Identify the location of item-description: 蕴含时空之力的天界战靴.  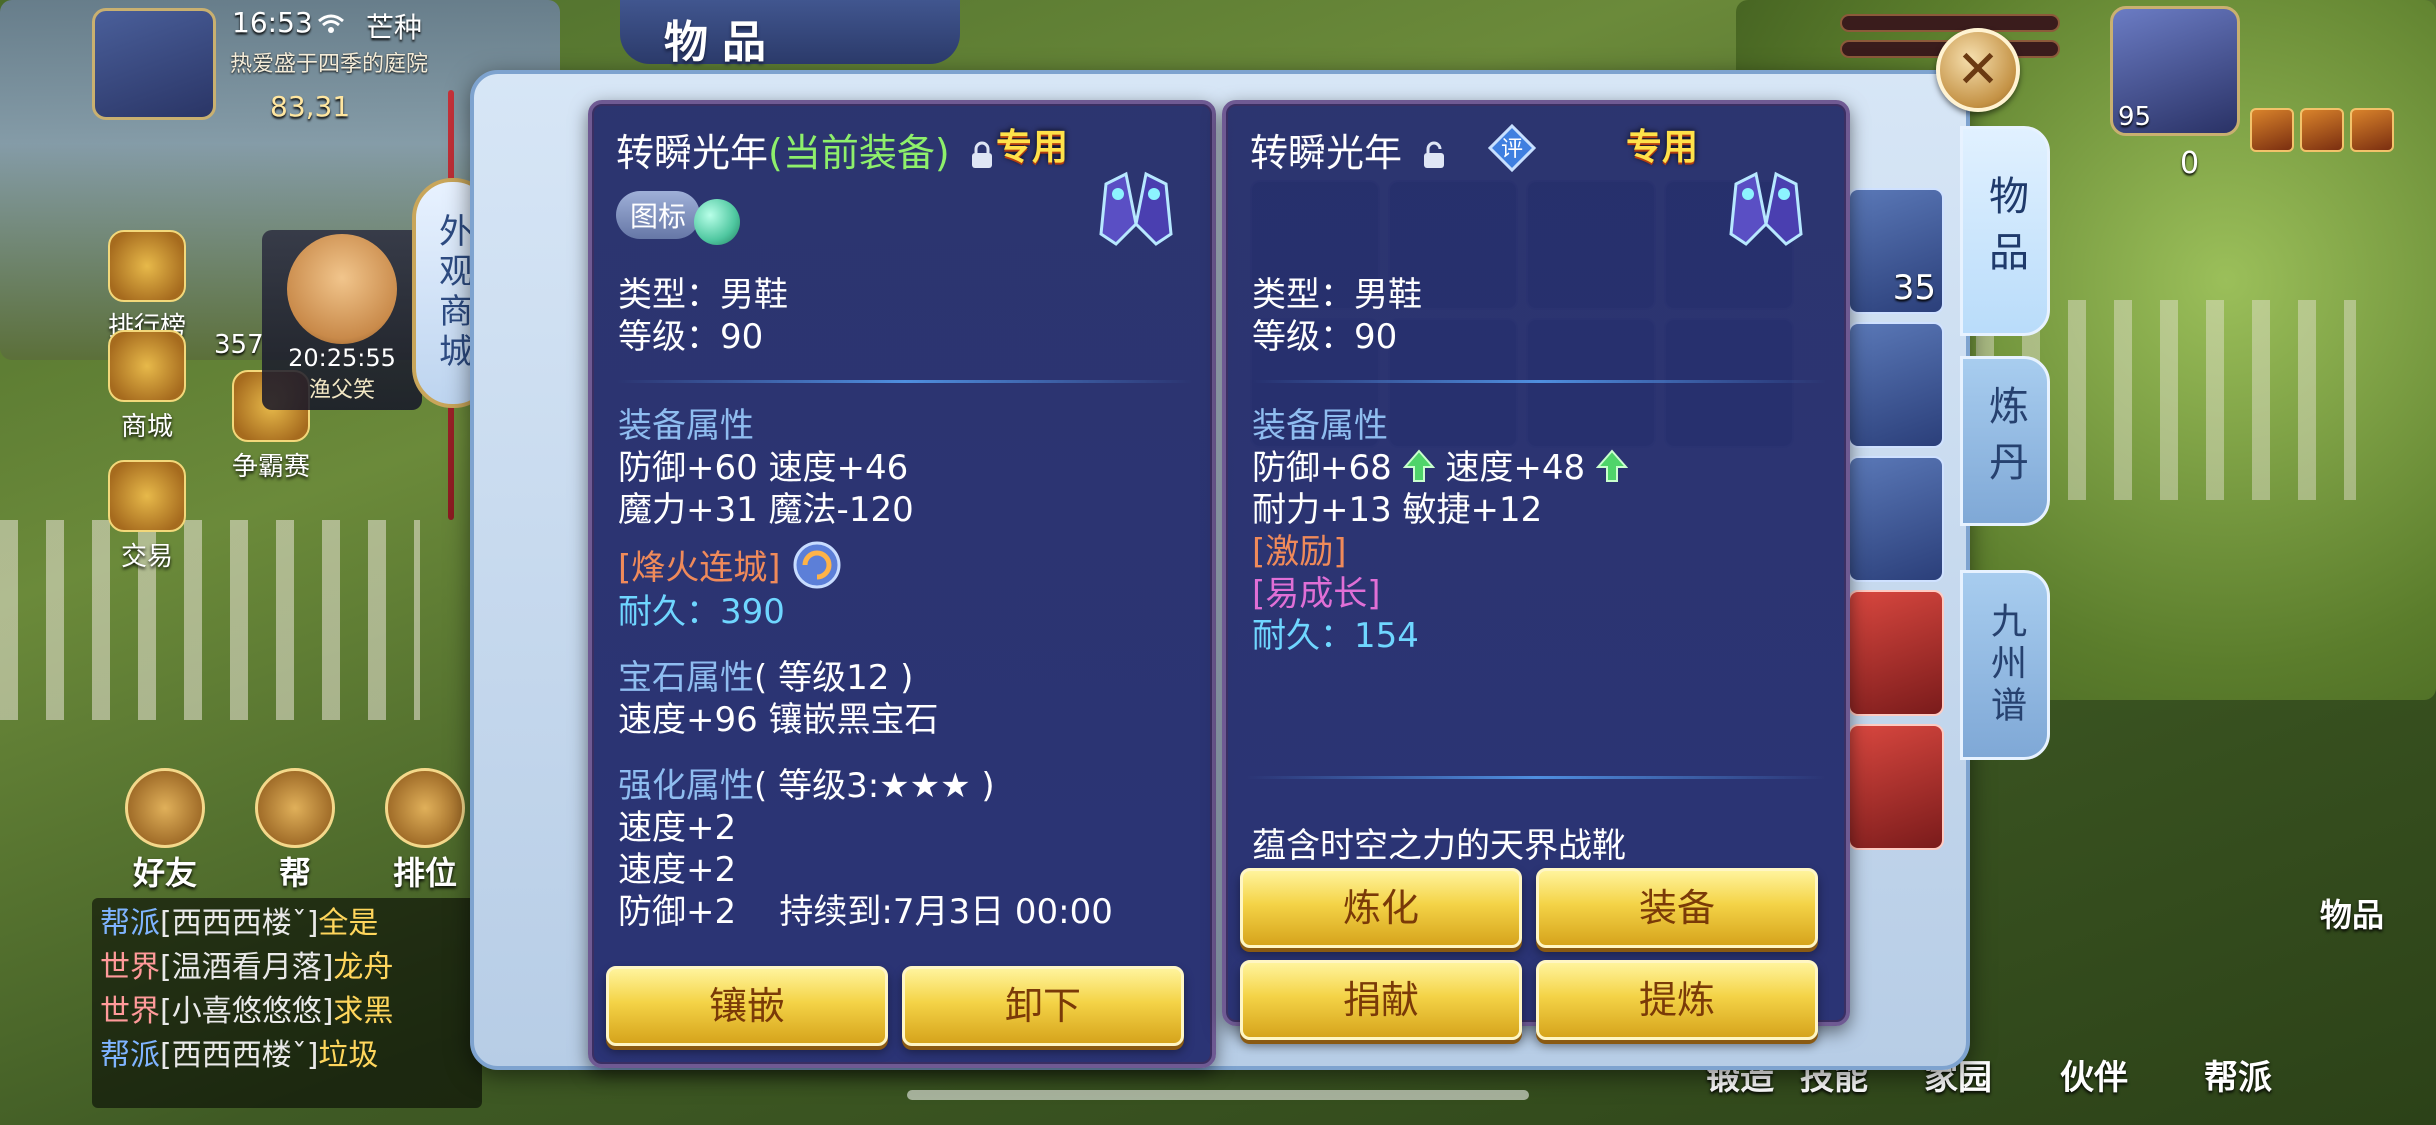
(1439, 846).